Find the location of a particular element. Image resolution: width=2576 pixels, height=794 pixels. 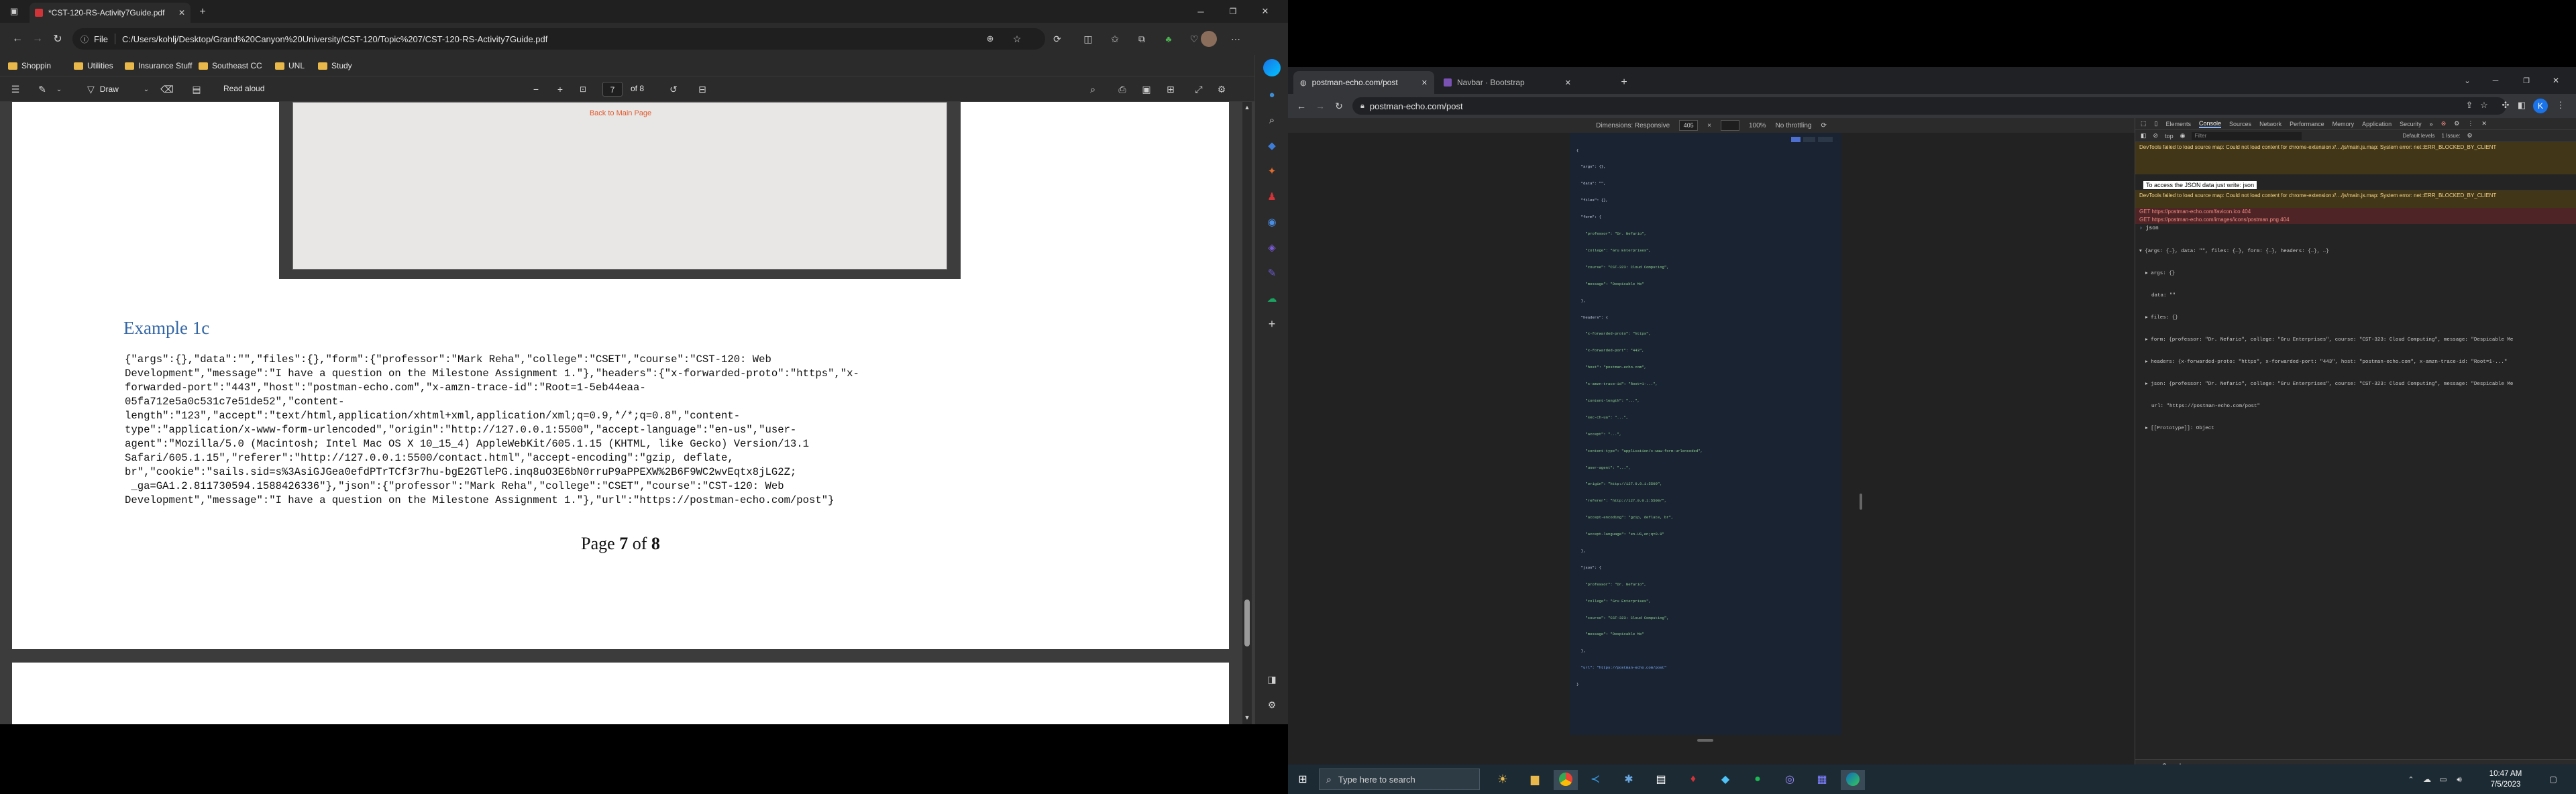

tab-search-icon: ⌄ is located at coordinates (2467, 80).